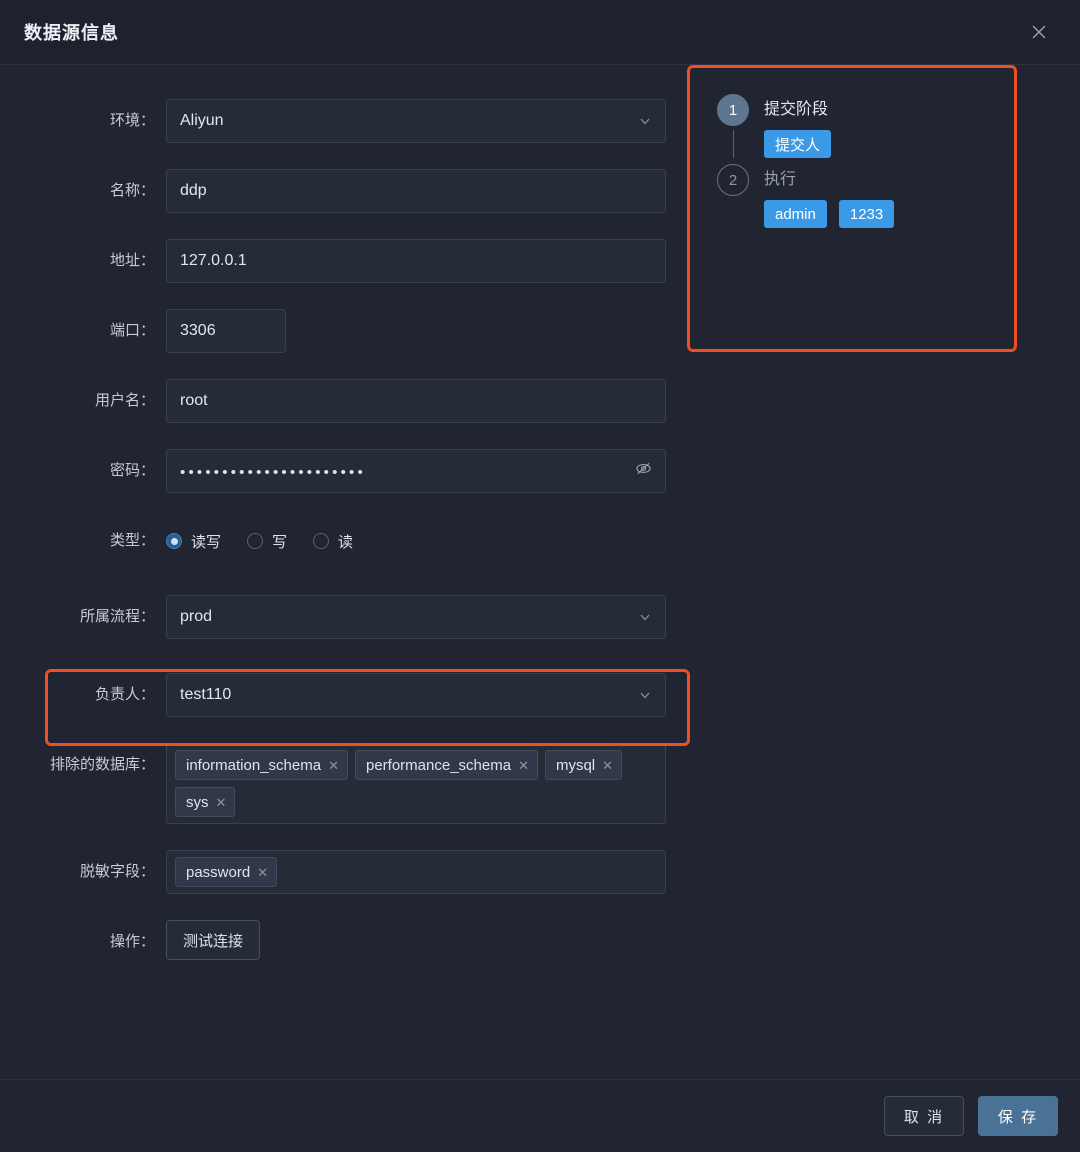 Image resolution: width=1080 pixels, height=1152 pixels. What do you see at coordinates (196, 616) in the screenshot?
I see `flow-value: prod` at bounding box center [196, 616].